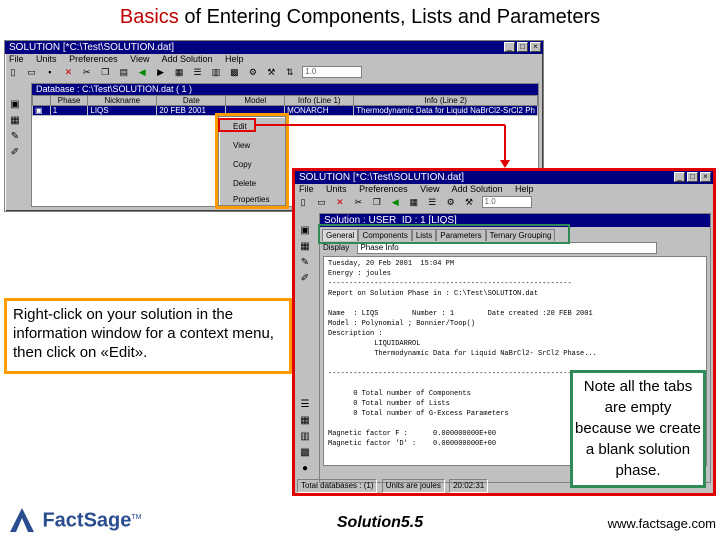  What do you see at coordinates (358, 202) in the screenshot?
I see `edit-cut-icon: ✂` at bounding box center [358, 202].